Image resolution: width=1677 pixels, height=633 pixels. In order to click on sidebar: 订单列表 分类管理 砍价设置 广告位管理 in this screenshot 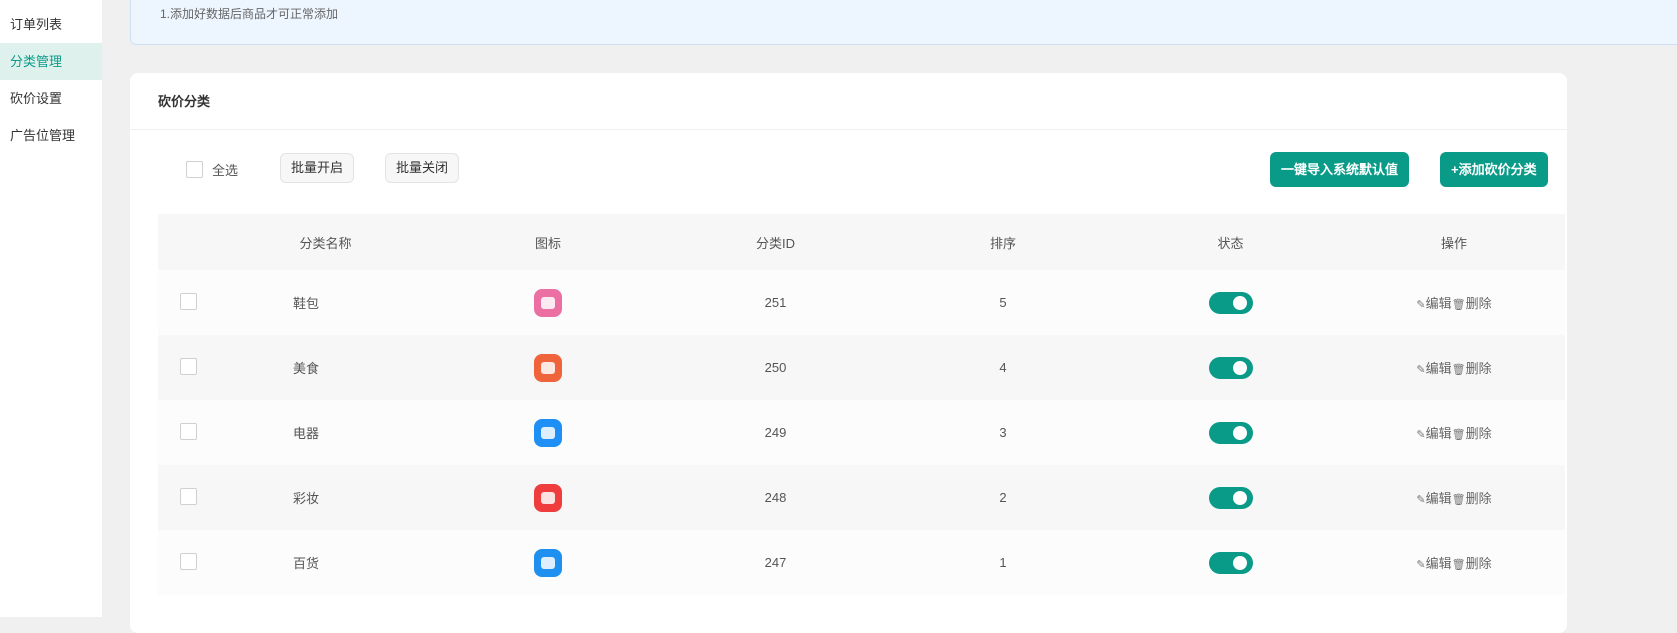, I will do `click(51, 308)`.